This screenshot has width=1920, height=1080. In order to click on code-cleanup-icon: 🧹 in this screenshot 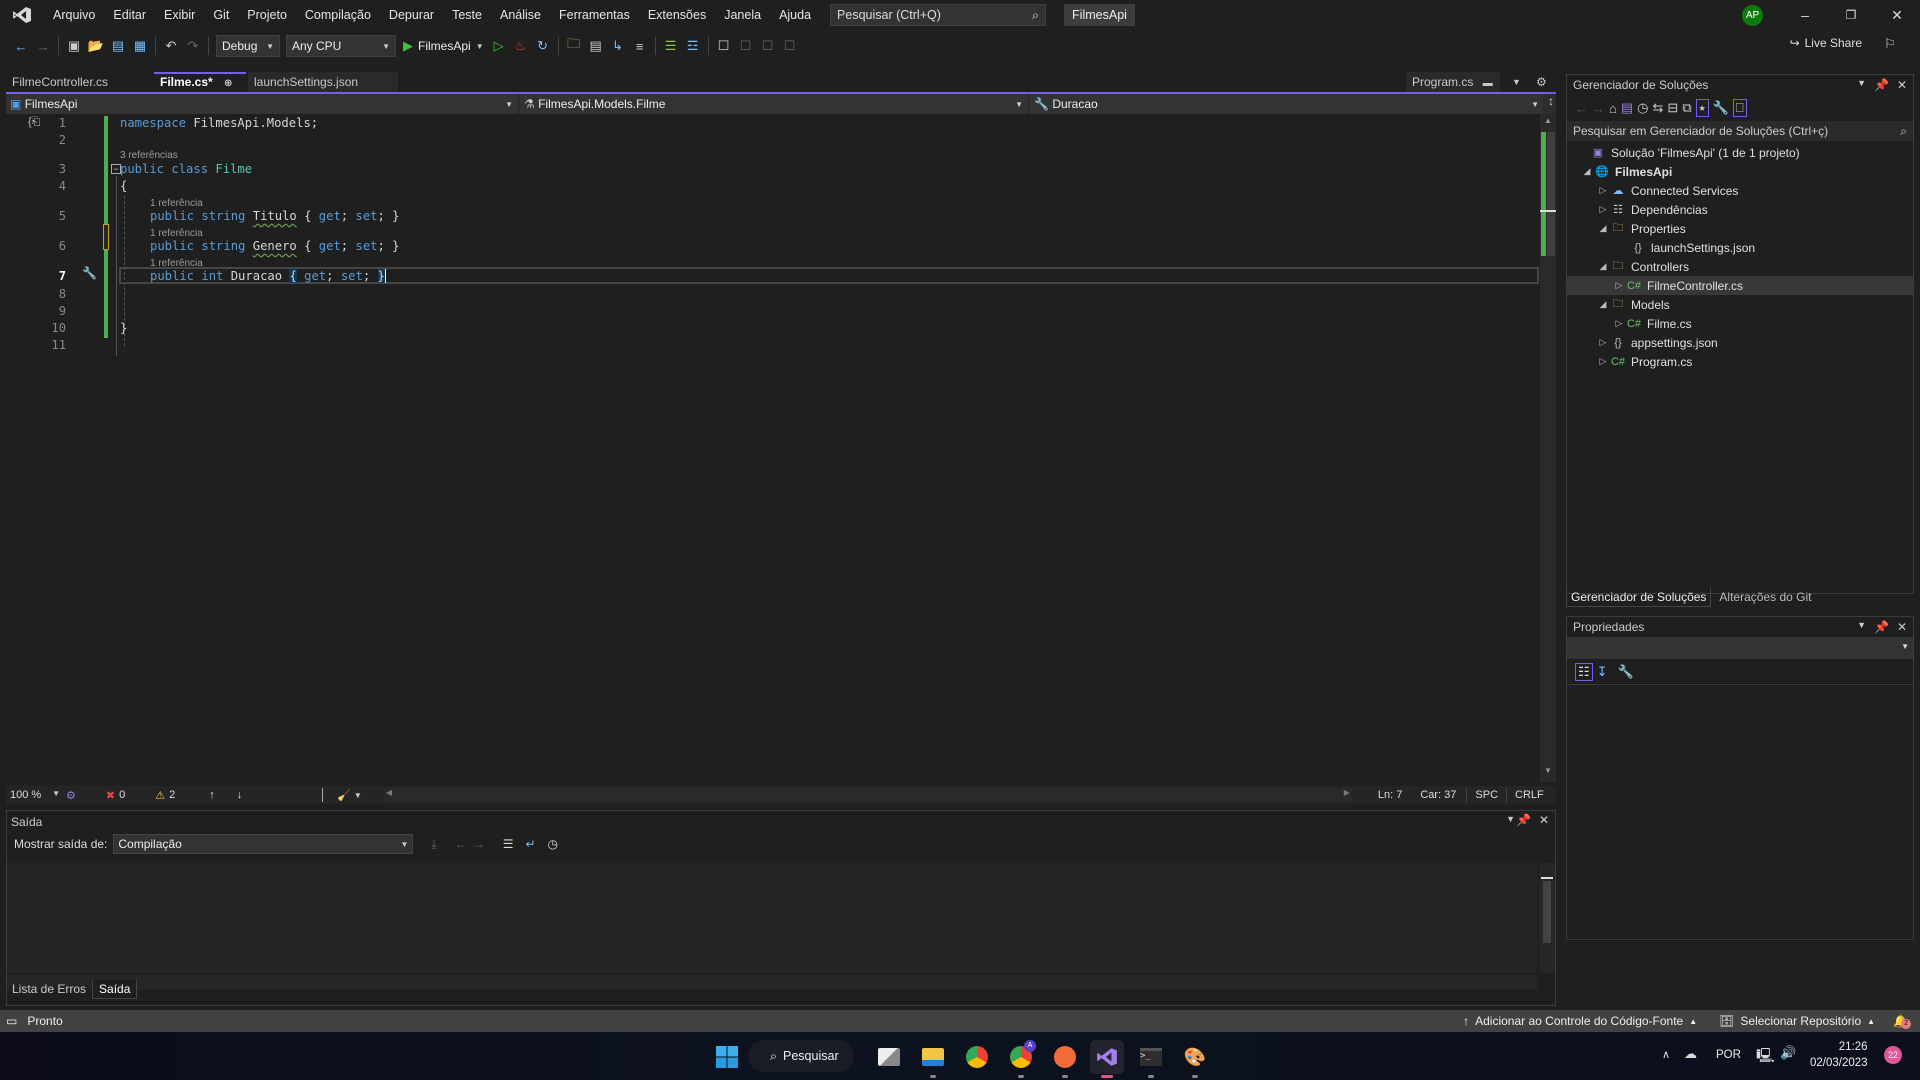, I will do `click(344, 795)`.